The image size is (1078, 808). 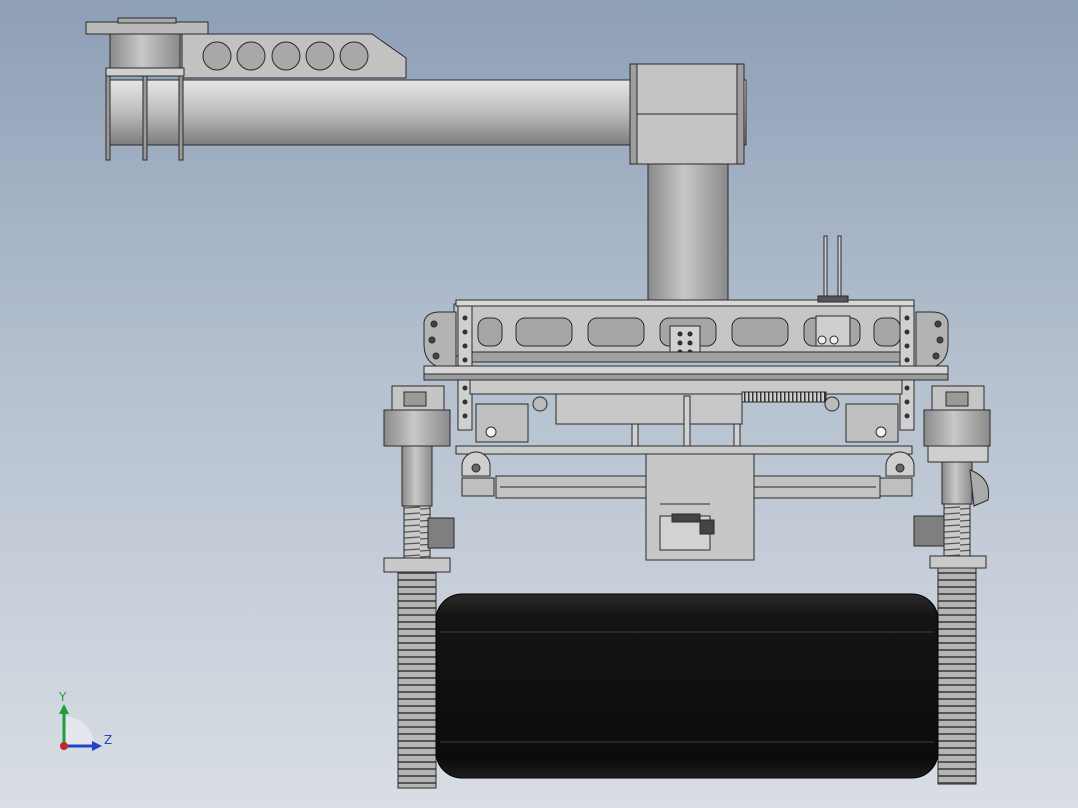 What do you see at coordinates (64, 709) in the screenshot?
I see `y-axis-arrowhead` at bounding box center [64, 709].